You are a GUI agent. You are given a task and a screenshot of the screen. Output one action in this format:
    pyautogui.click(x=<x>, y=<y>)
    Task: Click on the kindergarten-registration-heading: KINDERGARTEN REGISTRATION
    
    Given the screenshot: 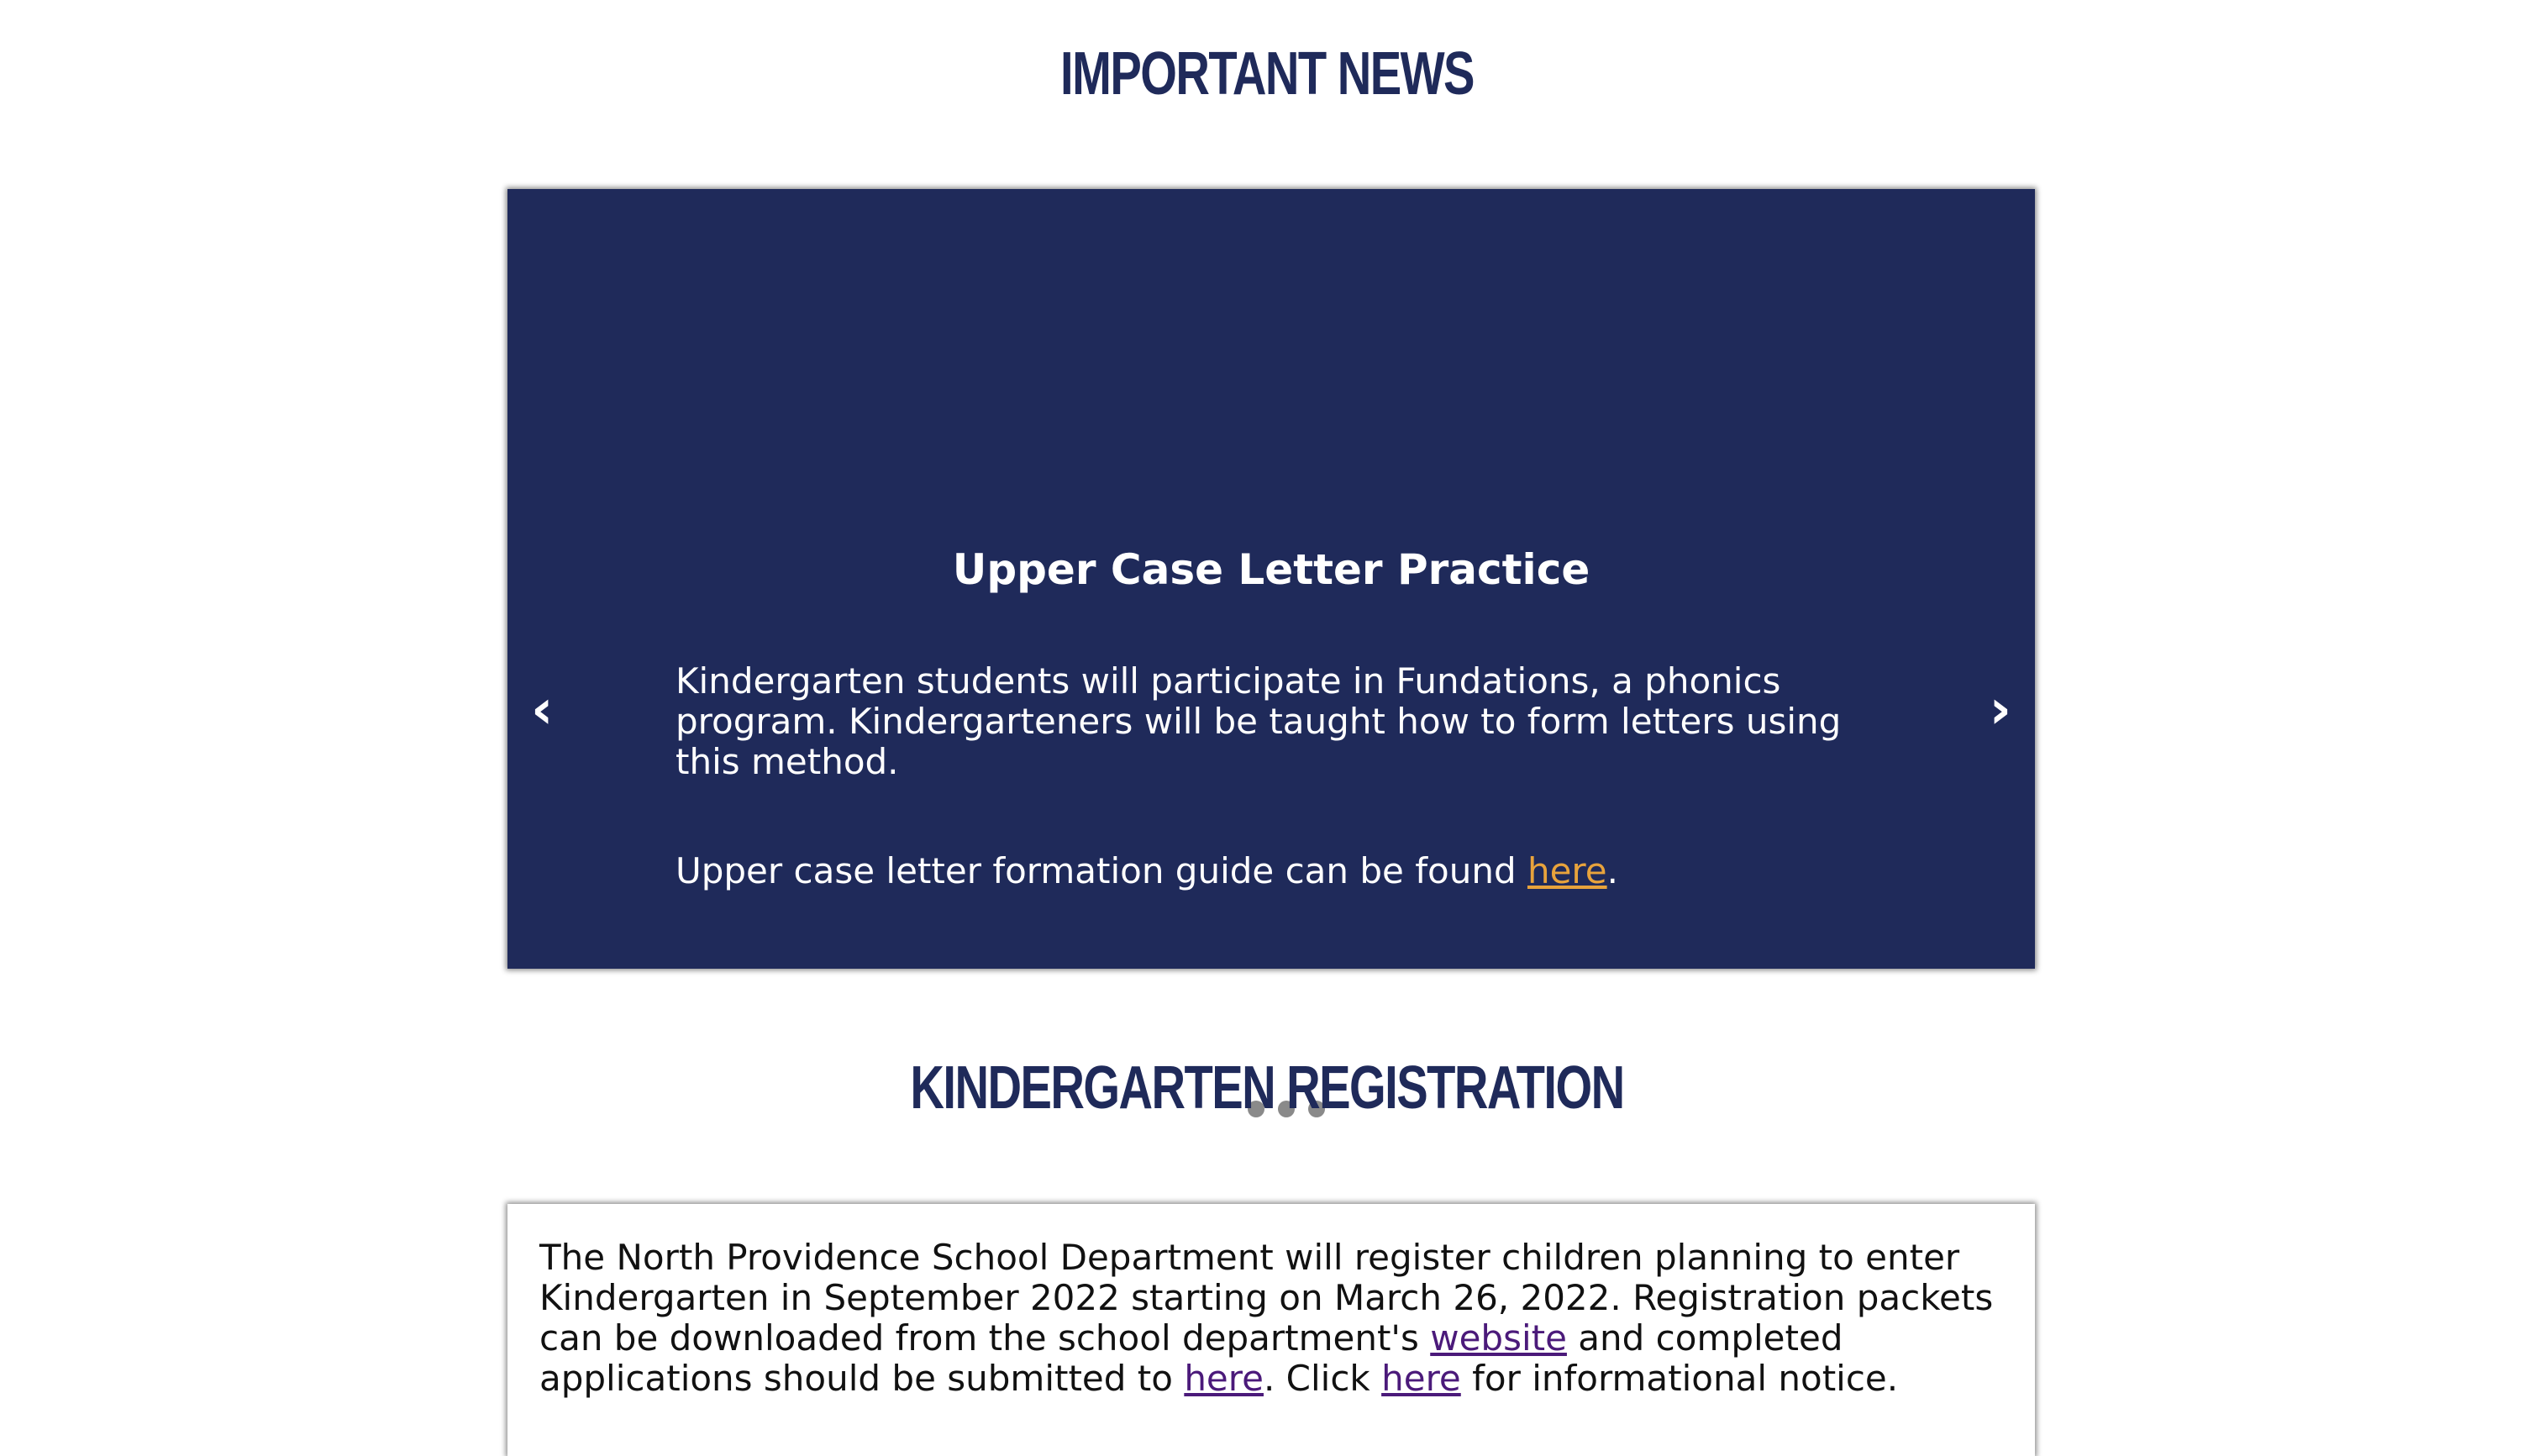 What is the action you would take?
    pyautogui.click(x=1267, y=1088)
    